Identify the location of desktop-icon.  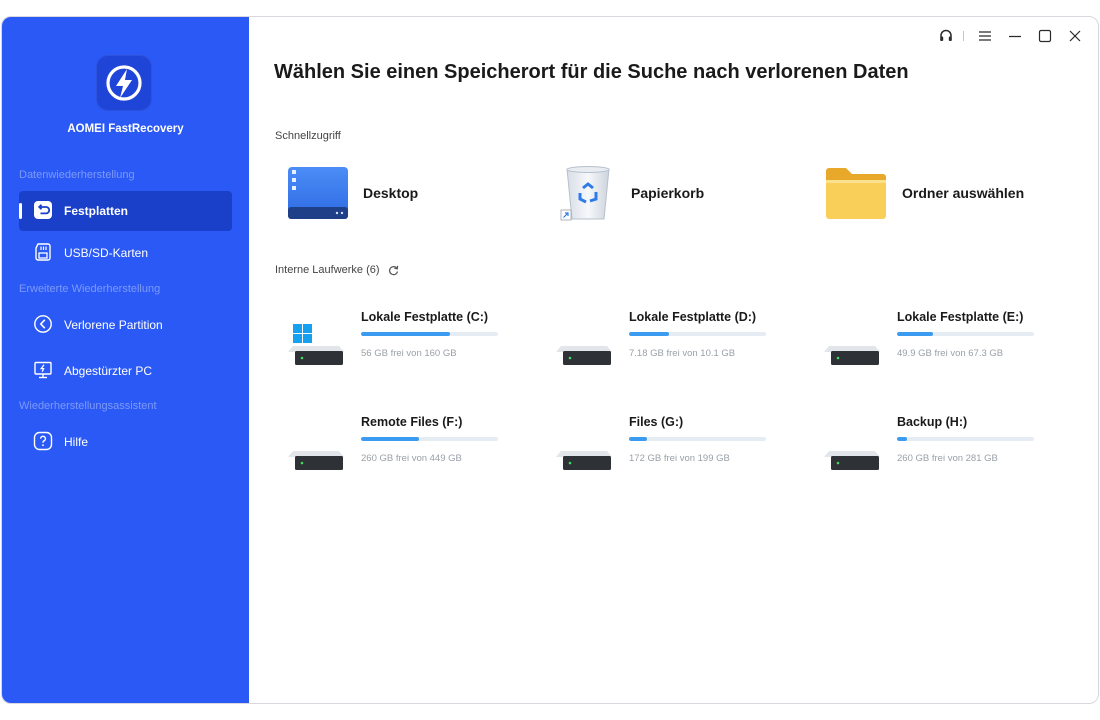
(318, 193).